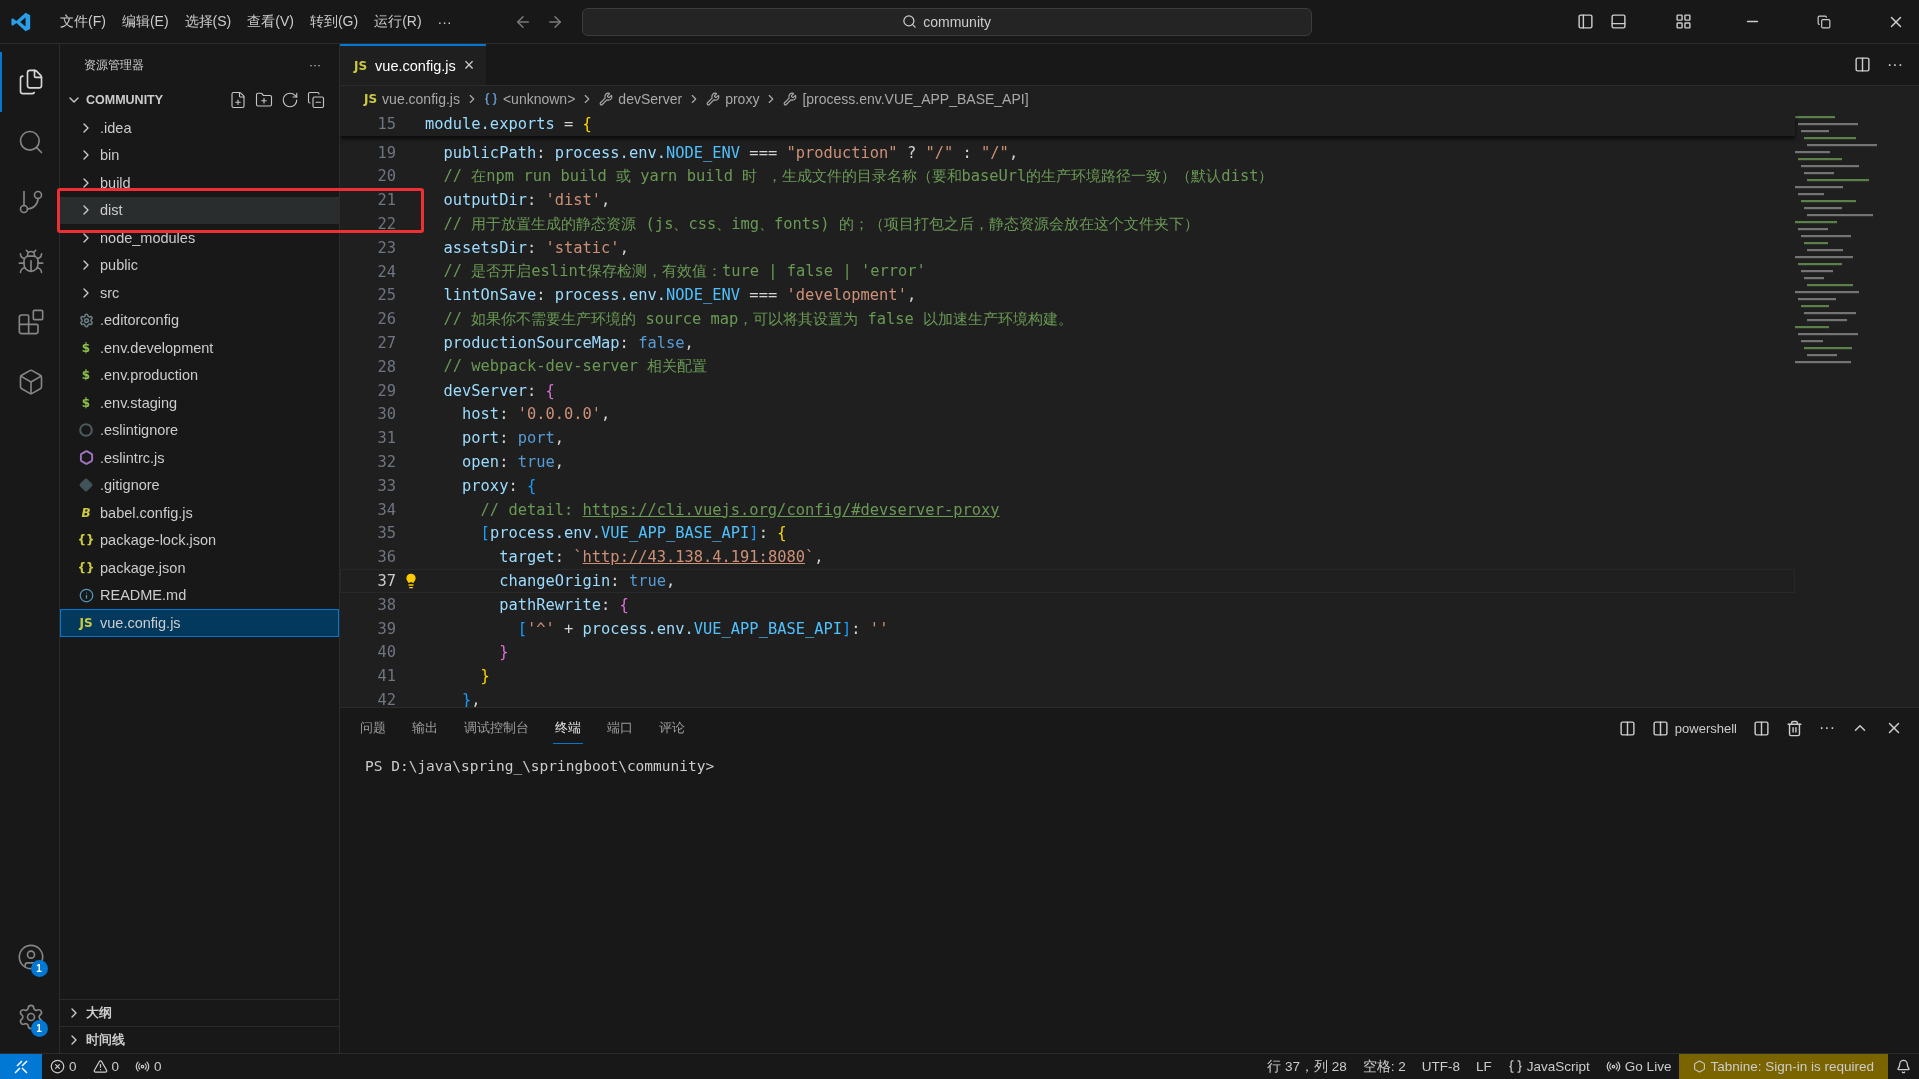  Describe the element at coordinates (1705, 728) in the screenshot. I see `terminal-name: powershell` at that location.